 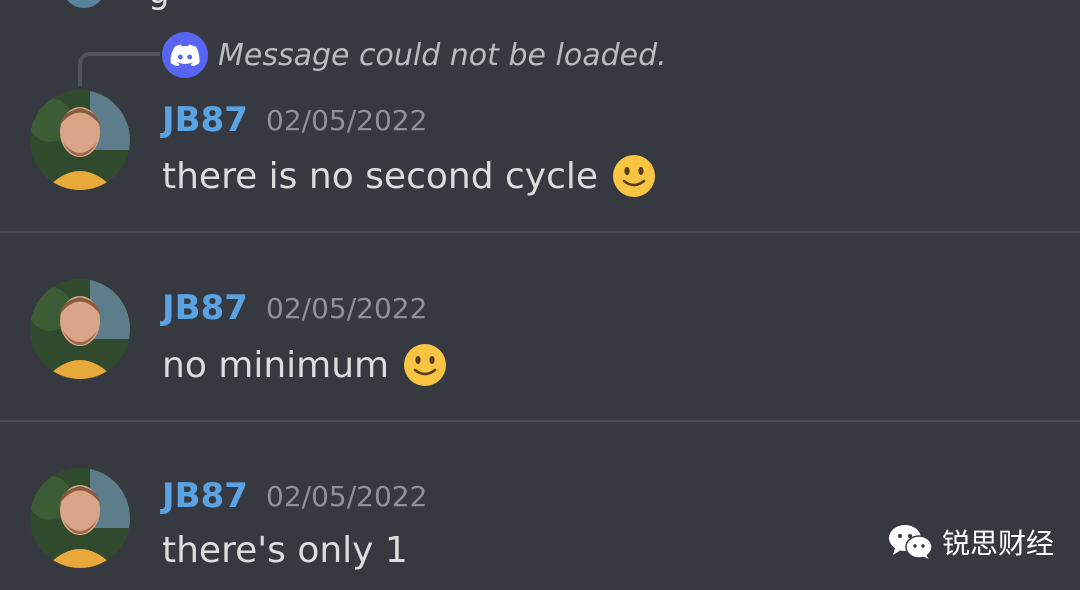 I want to click on message-text: there is no second cycle, so click(x=380, y=176).